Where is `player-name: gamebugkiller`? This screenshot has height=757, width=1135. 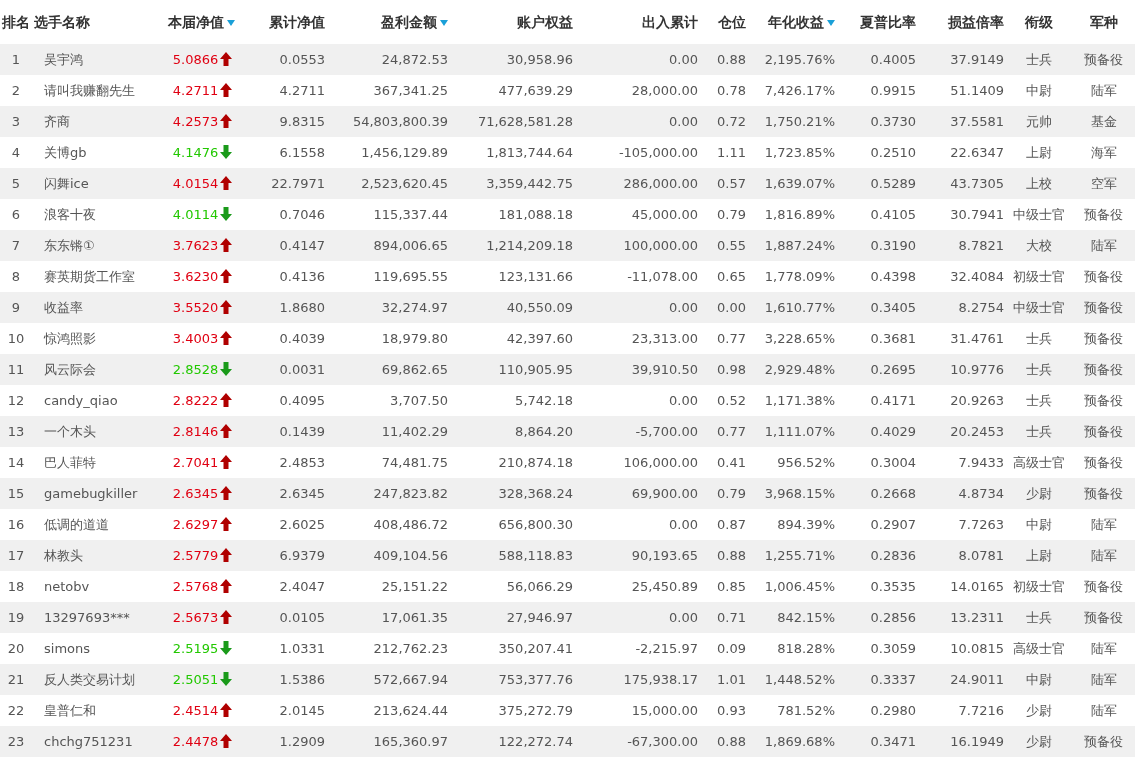 player-name: gamebugkiller is located at coordinates (96, 493).